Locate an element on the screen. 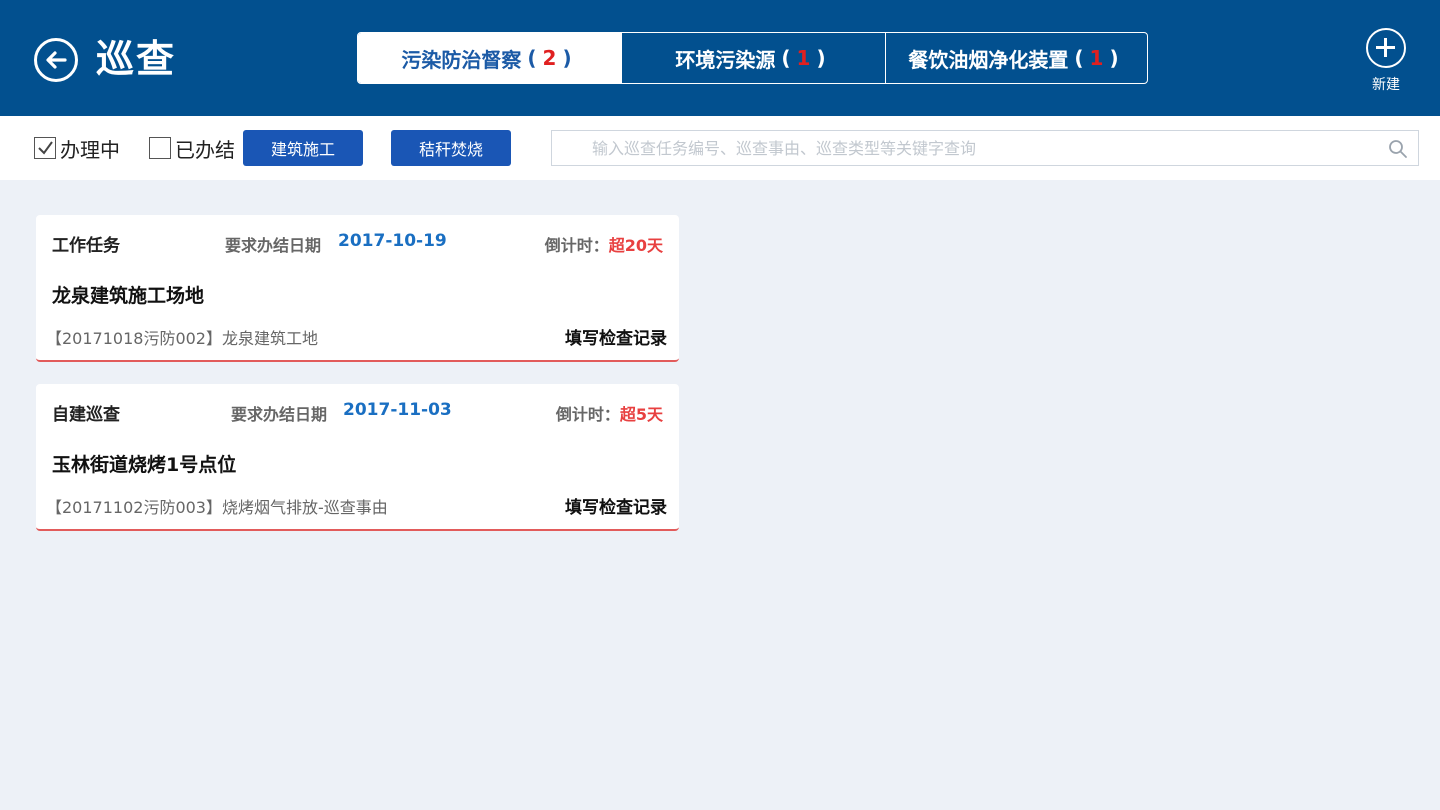 The image size is (1440, 810). filter-bar: 办理中 已办结 建筑施工 秸秆焚烧 is located at coordinates (720, 148).